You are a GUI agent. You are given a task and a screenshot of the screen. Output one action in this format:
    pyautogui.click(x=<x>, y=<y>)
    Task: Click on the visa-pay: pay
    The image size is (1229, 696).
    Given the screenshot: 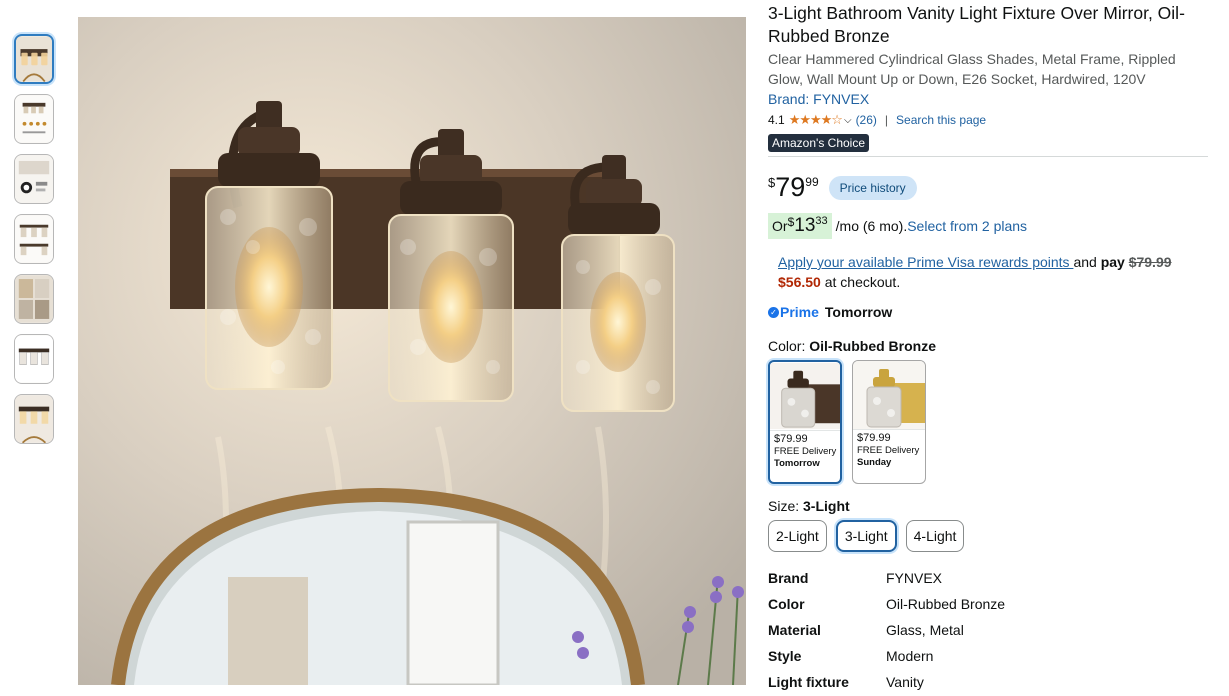 What is the action you would take?
    pyautogui.click(x=1114, y=262)
    